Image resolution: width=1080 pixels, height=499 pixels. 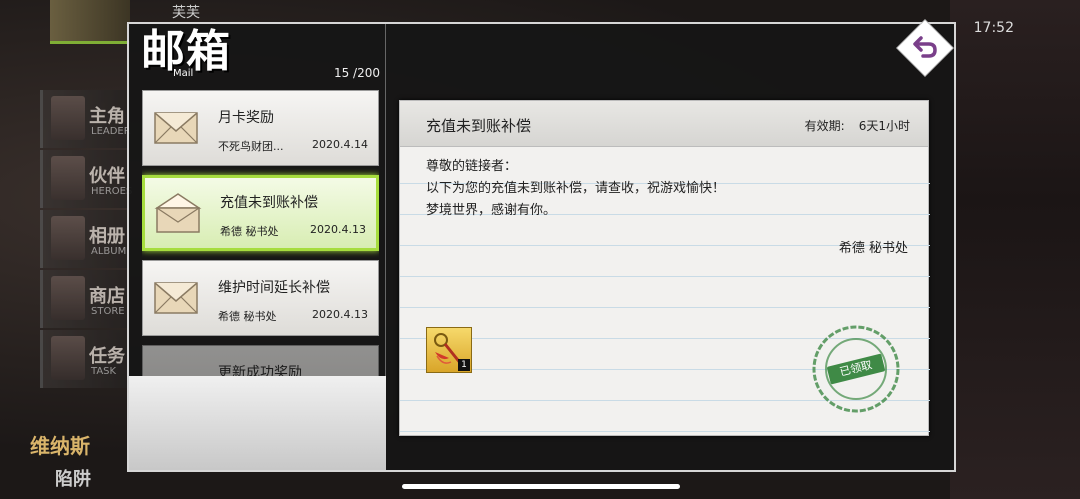 I want to click on back-arrow-icon, so click(x=925, y=48).